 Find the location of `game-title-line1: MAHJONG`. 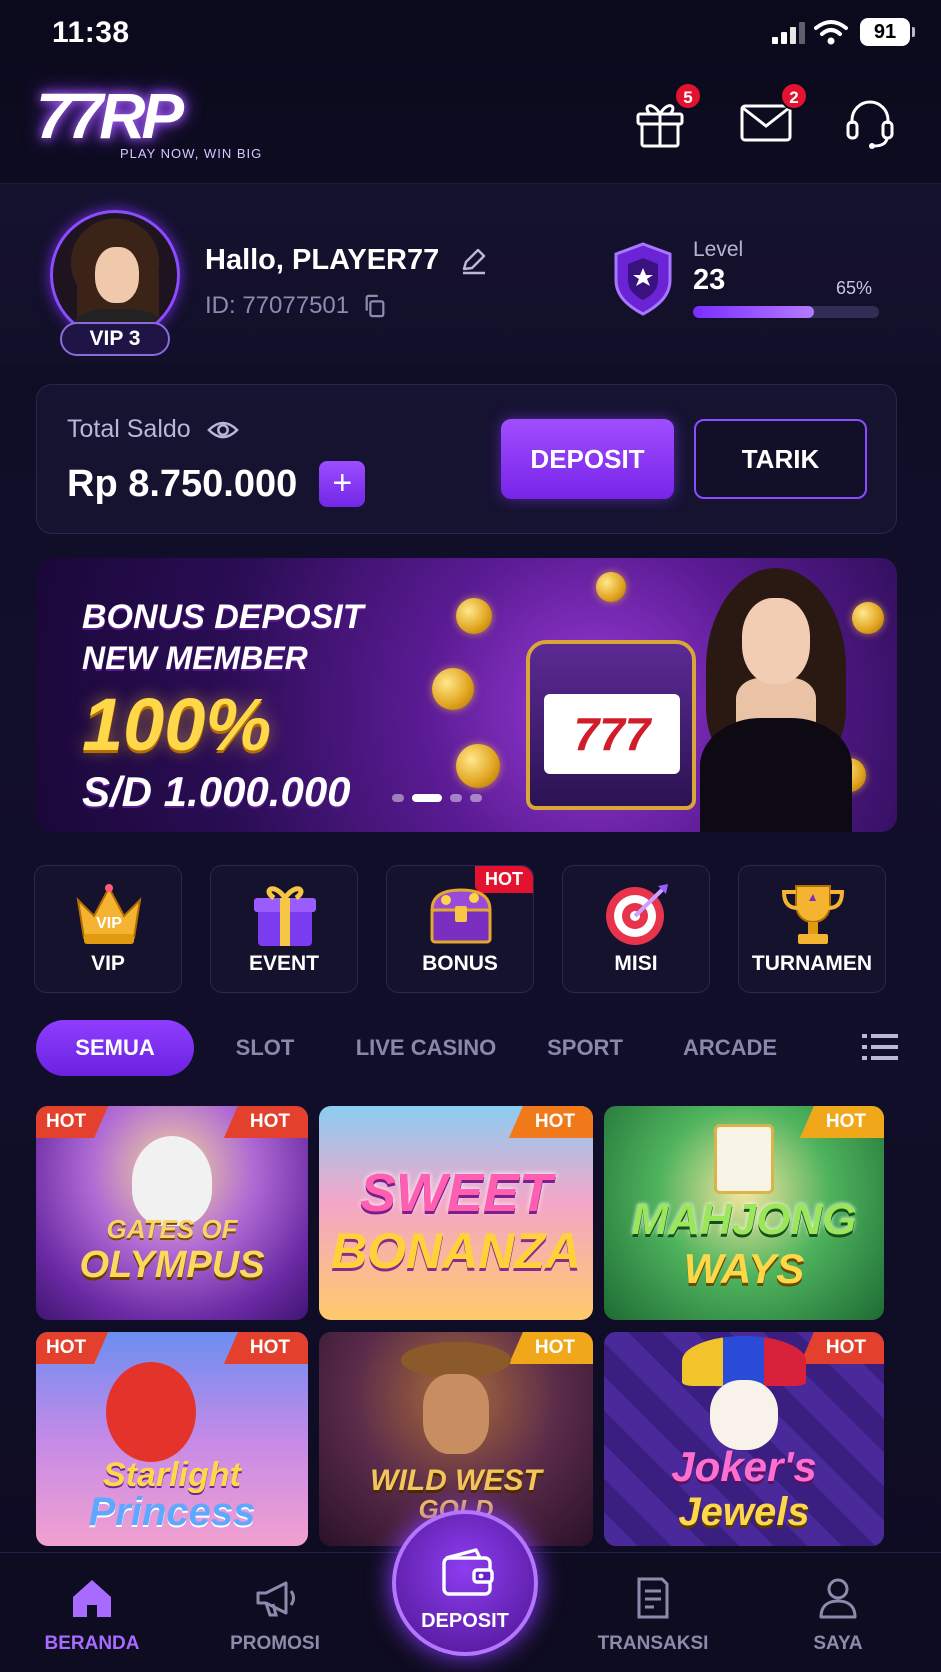

game-title-line1: MAHJONG is located at coordinates (744, 1219).